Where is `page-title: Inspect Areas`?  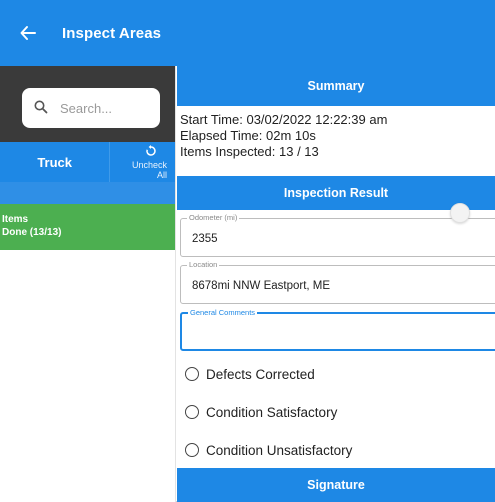 page-title: Inspect Areas is located at coordinates (112, 33).